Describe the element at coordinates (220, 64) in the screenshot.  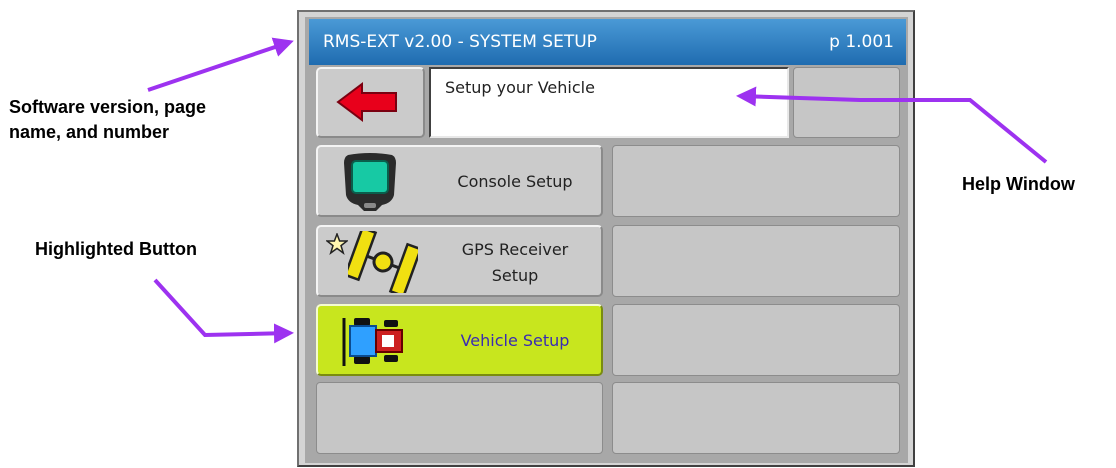
I see `software-version-arrow` at that location.